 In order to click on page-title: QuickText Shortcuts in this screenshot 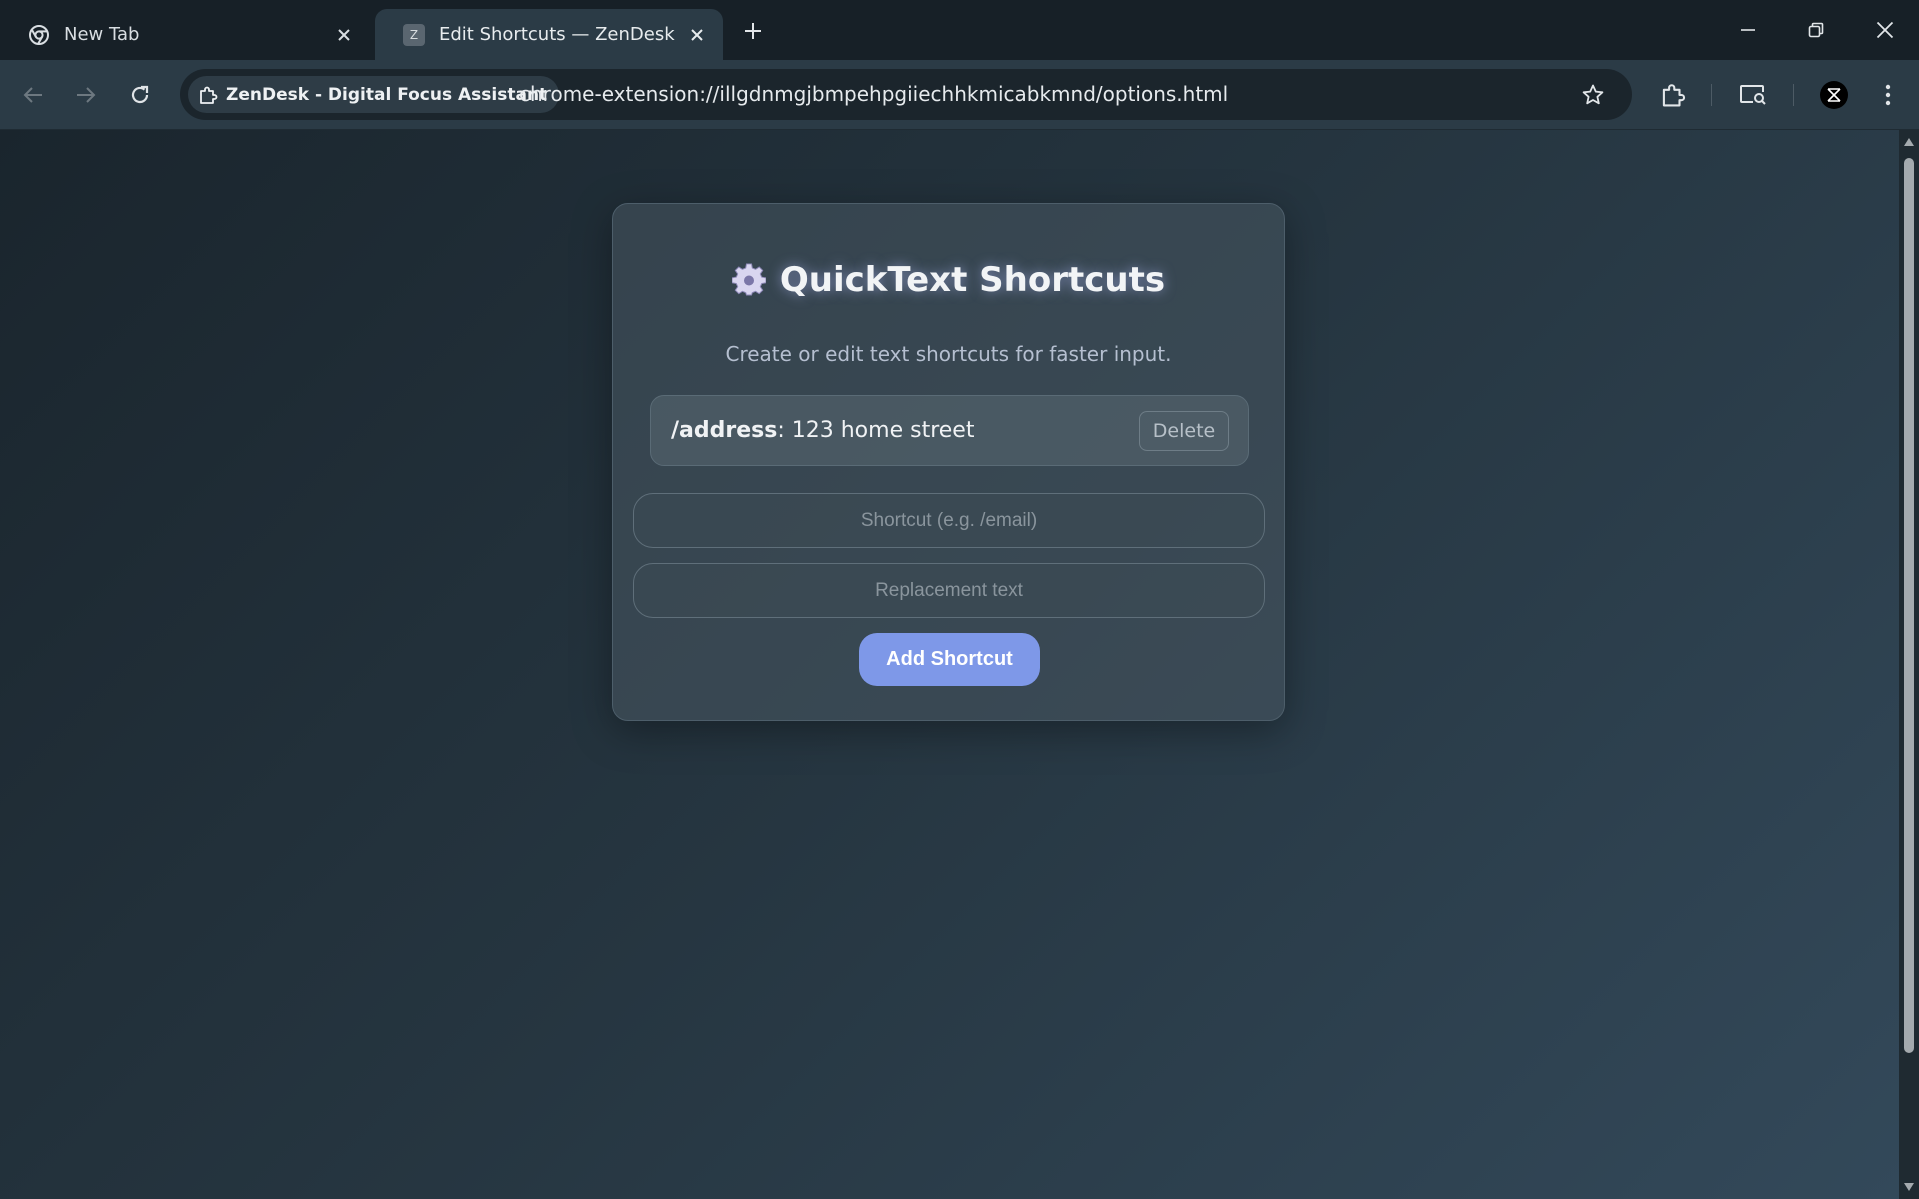, I will do `click(948, 280)`.